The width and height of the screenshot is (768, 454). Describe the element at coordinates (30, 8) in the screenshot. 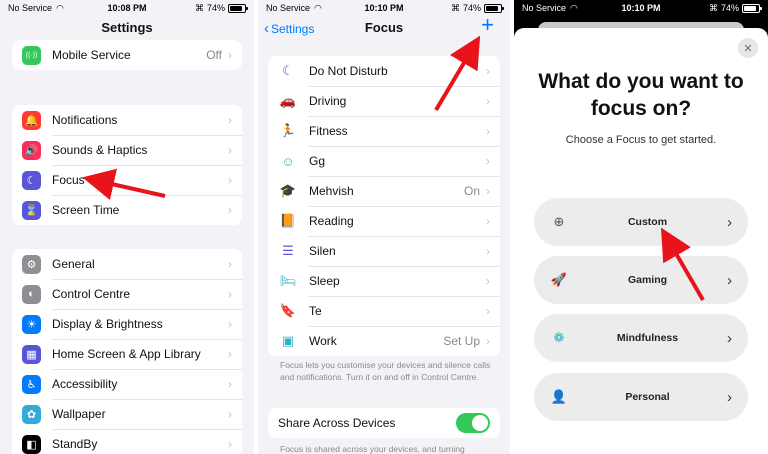

I see `carrier-label: No Service` at that location.